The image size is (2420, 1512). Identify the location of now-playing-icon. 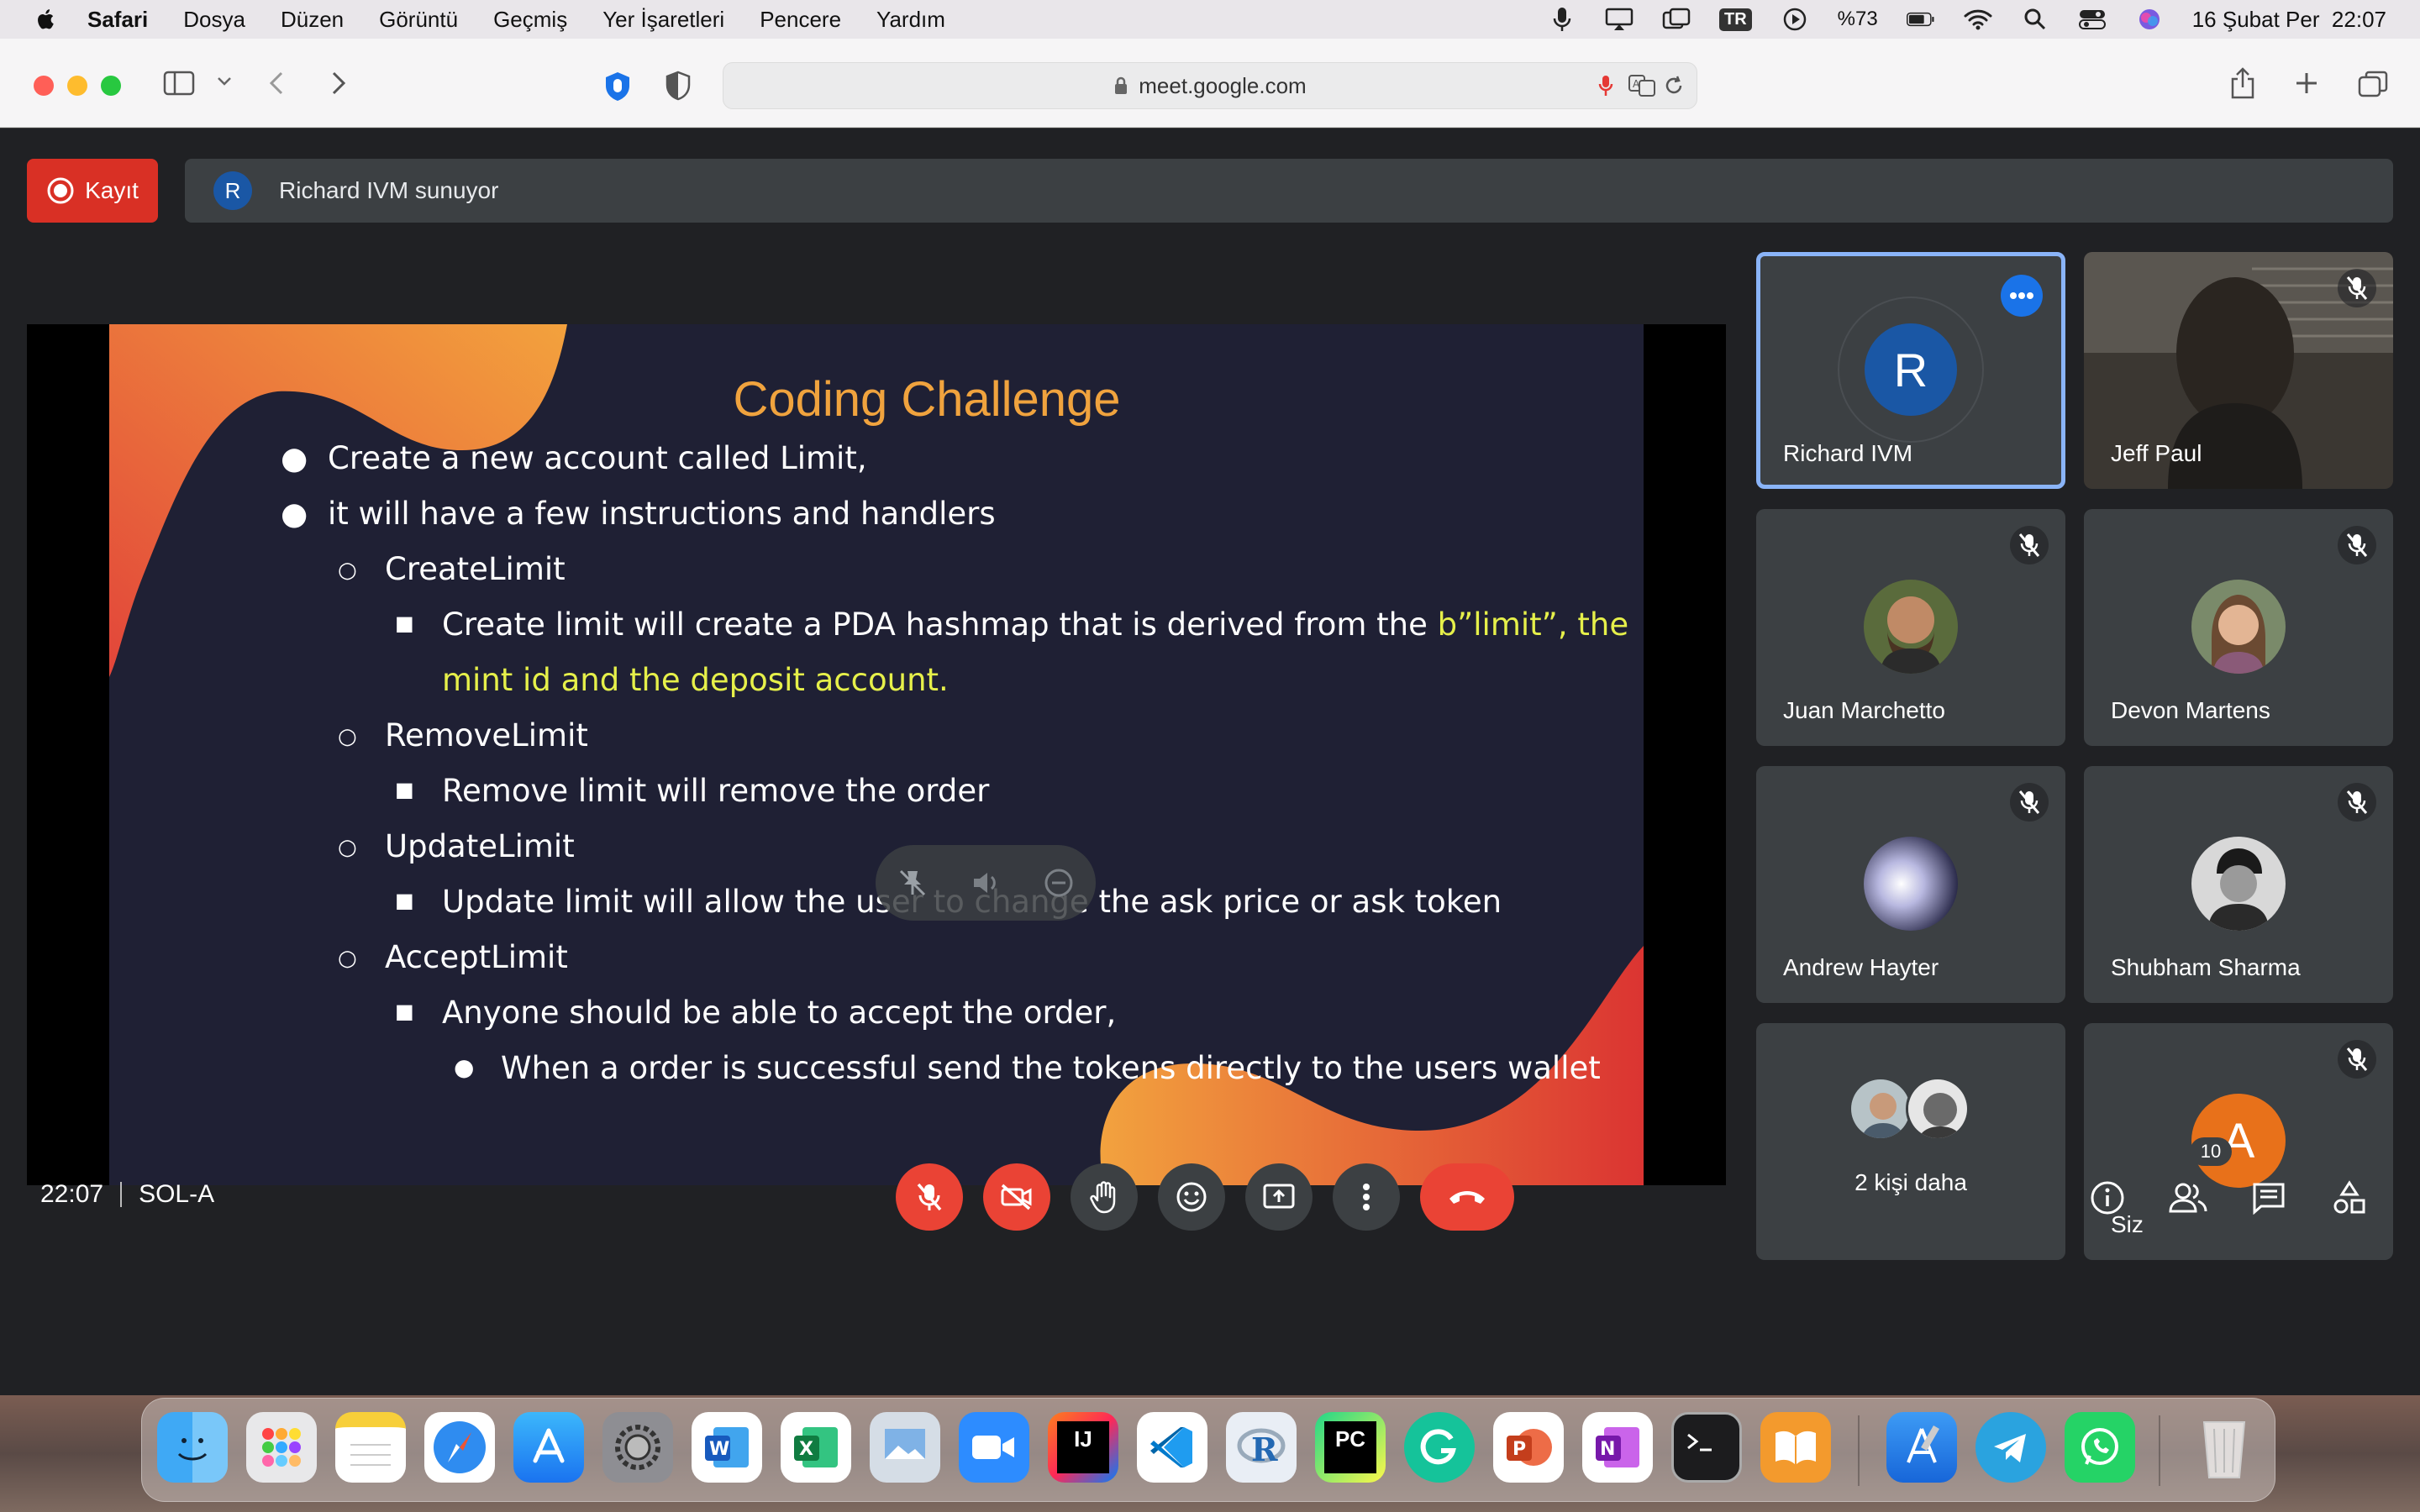
(1795, 19).